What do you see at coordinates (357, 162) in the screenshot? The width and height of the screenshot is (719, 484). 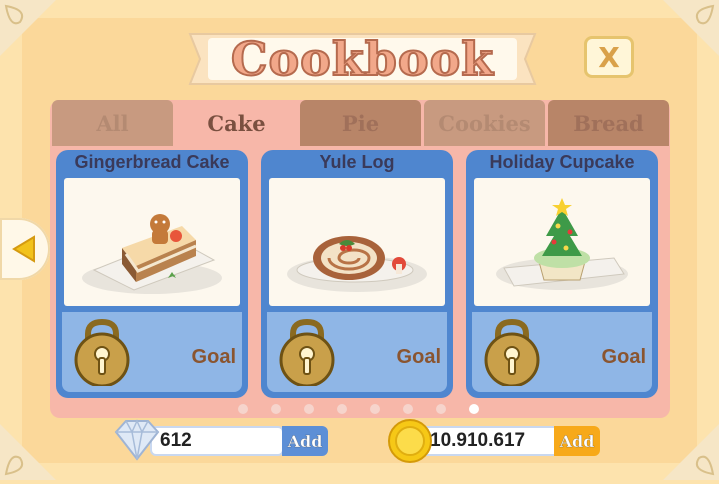 I see `recipe-name: Yule Log` at bounding box center [357, 162].